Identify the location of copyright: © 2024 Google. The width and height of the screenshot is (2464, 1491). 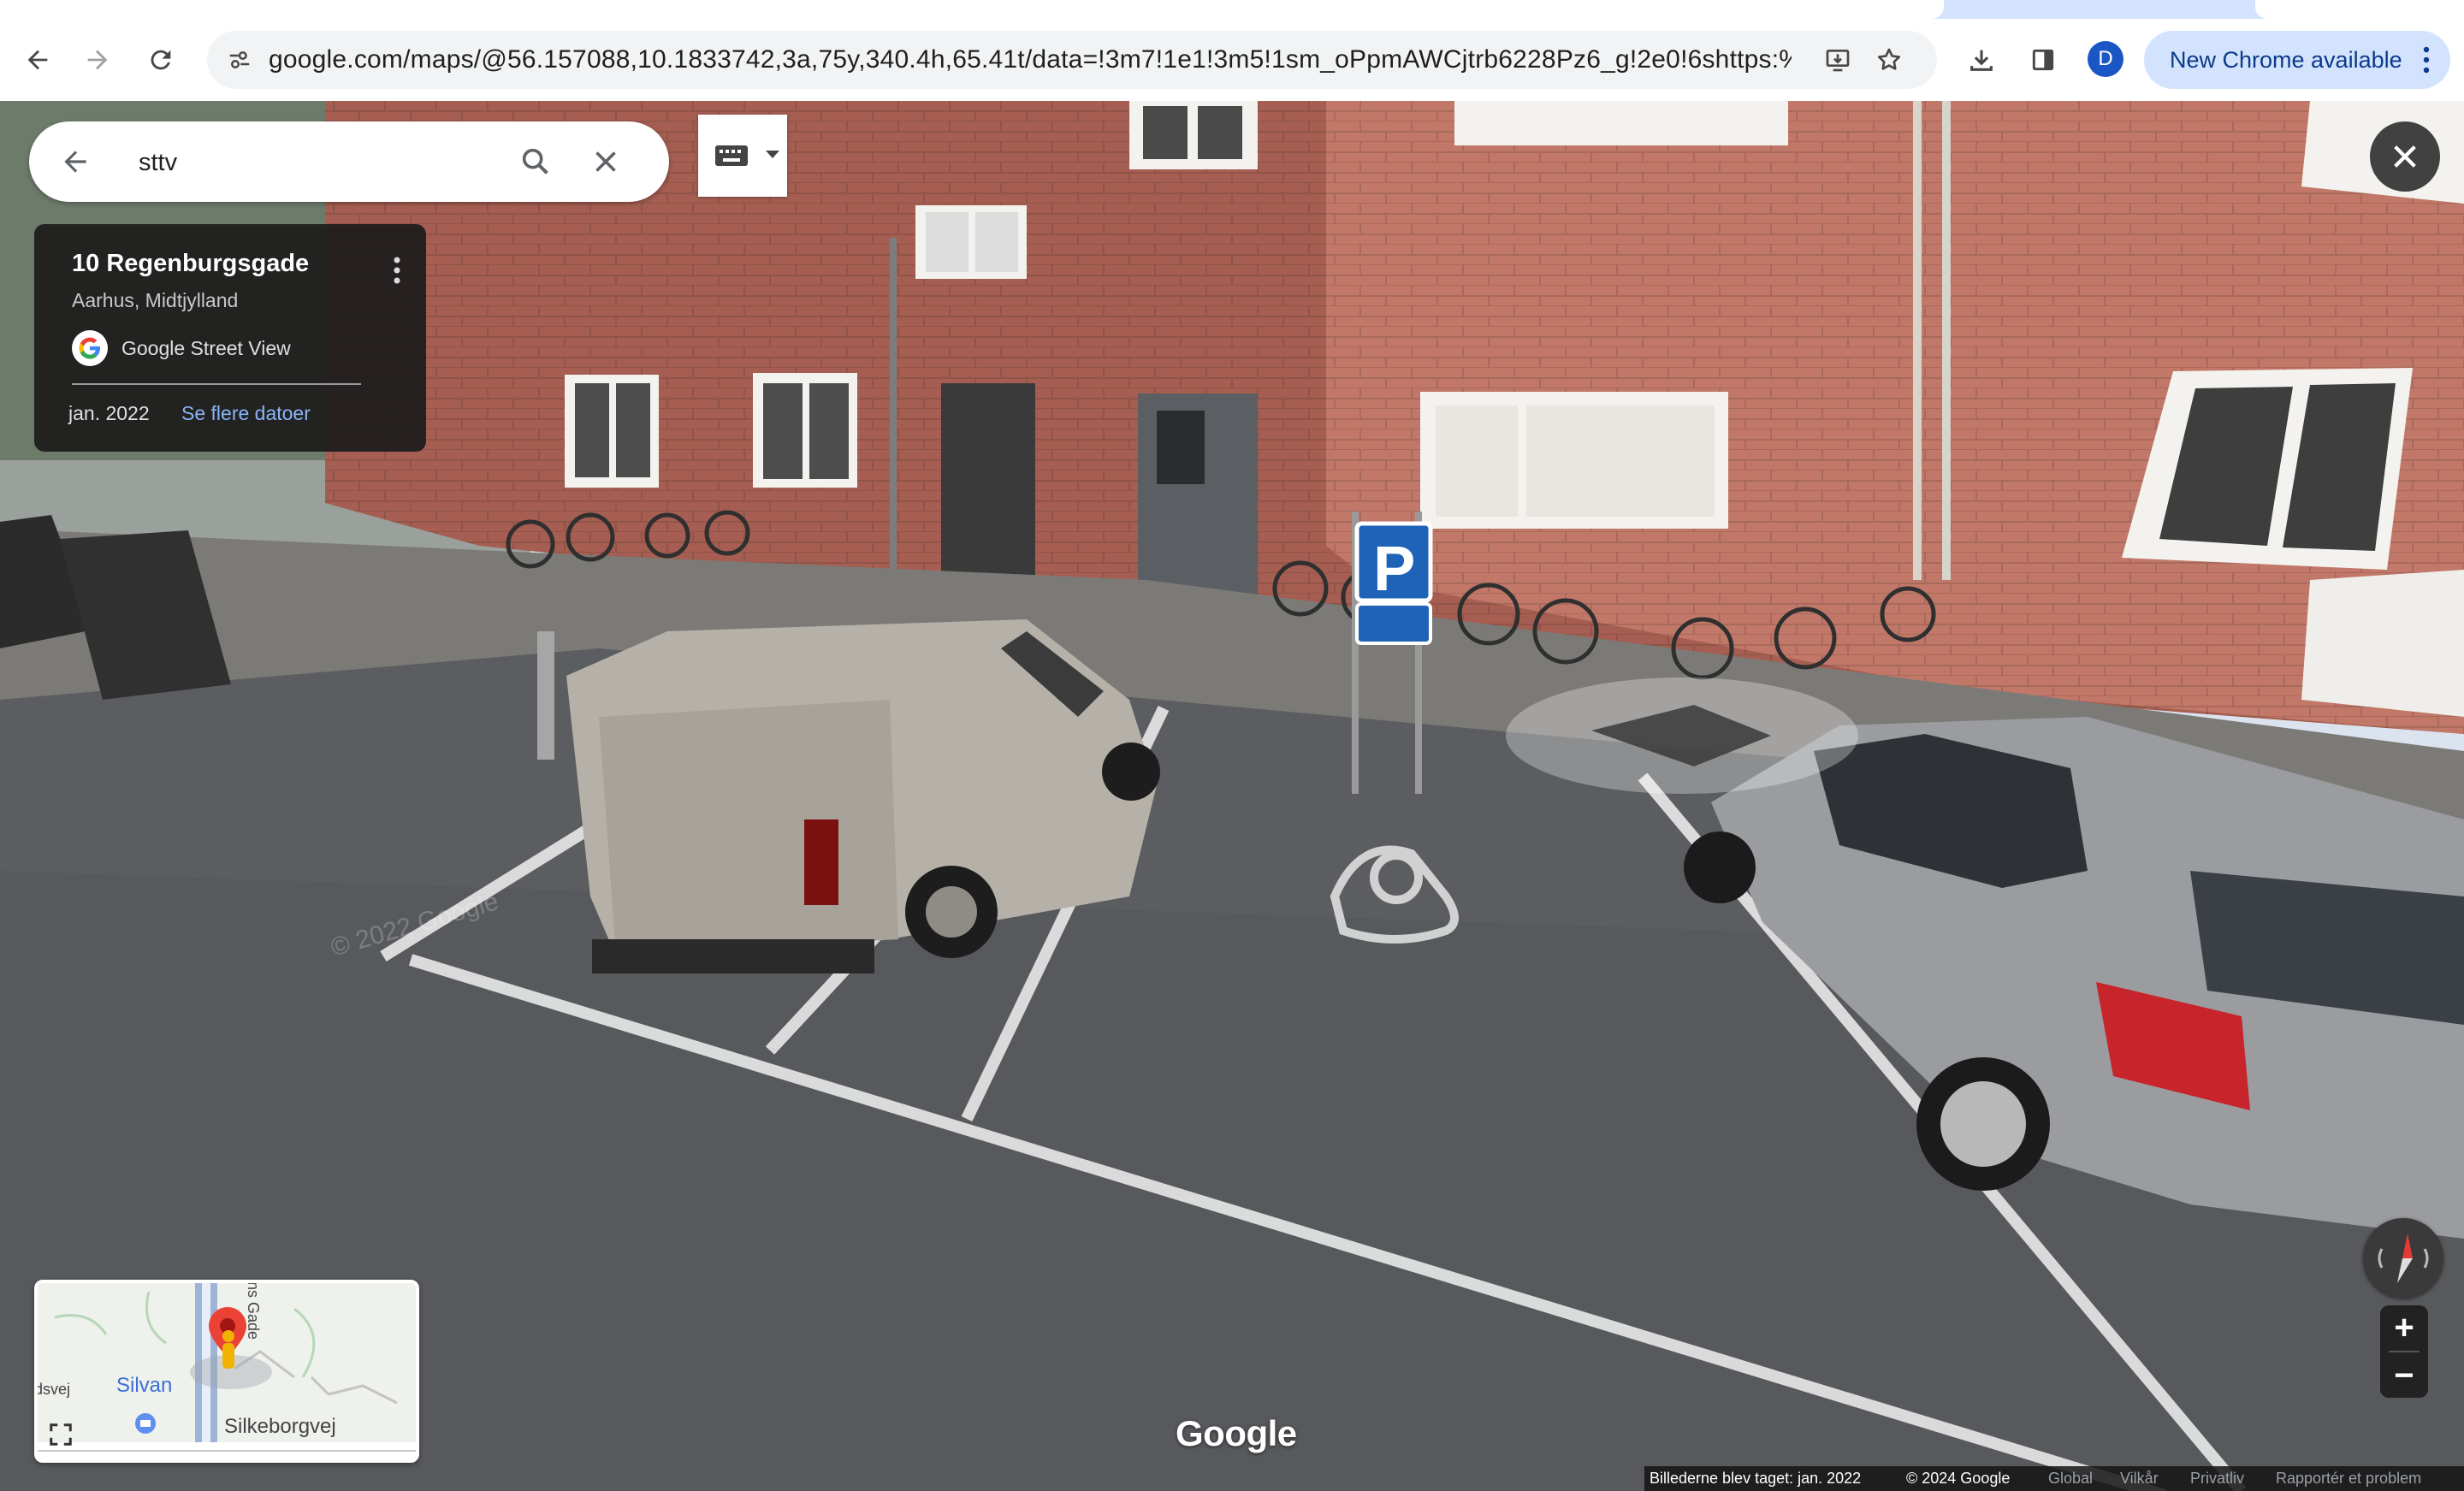
(1958, 1478).